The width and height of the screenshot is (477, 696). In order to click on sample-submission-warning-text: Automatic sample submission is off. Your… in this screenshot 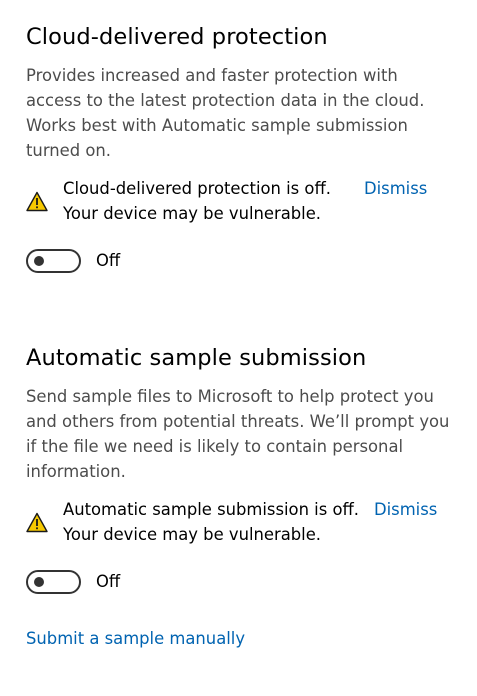, I will do `click(211, 522)`.